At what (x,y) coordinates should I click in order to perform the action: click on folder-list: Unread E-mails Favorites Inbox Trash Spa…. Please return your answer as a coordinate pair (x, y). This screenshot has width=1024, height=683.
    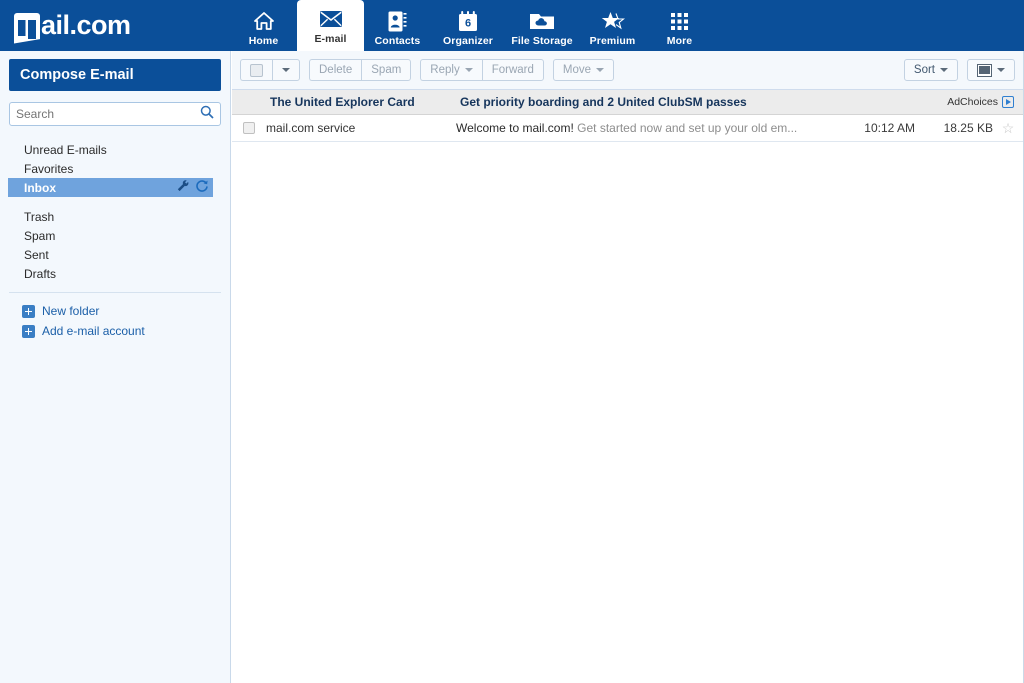
    Looking at the image, I should click on (115, 211).